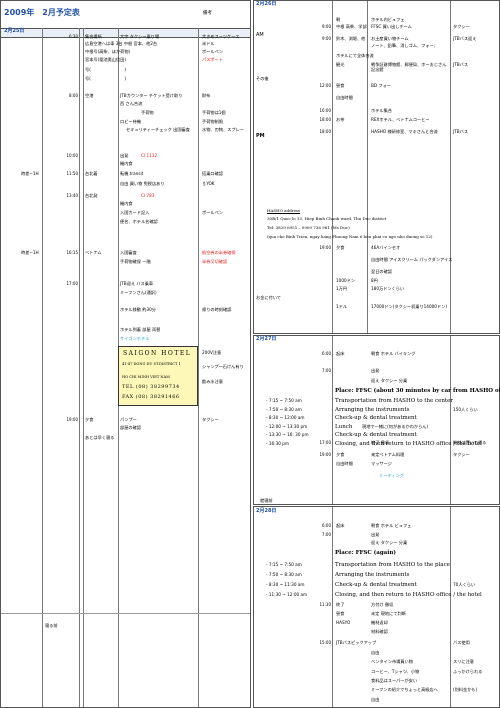 This screenshot has width=500, height=708. What do you see at coordinates (394, 401) in the screenshot?
I see `schedule-desc: Transportation from HASHO to the center` at bounding box center [394, 401].